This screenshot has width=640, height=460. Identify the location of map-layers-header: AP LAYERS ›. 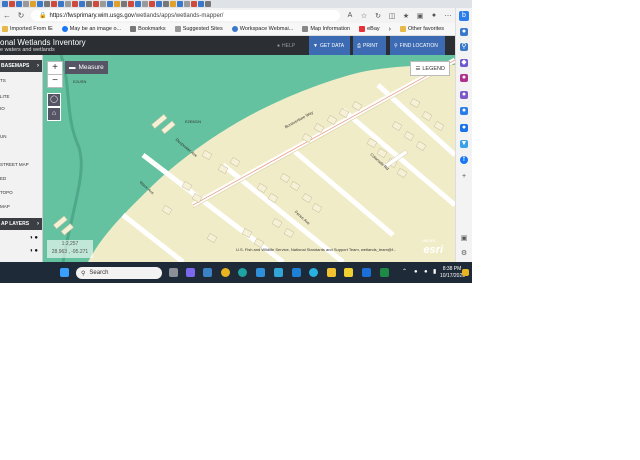
(21, 224).